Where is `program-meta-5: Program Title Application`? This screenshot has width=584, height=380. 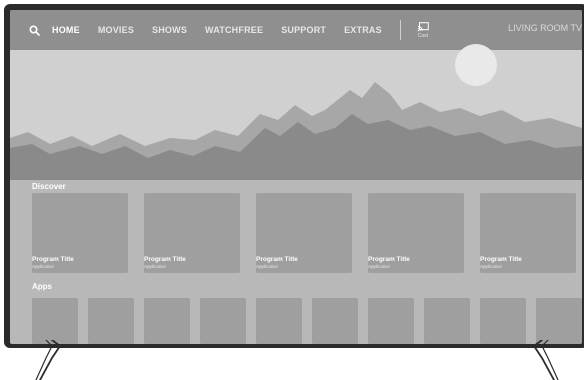
program-meta-5: Program Title Application is located at coordinates (528, 262).